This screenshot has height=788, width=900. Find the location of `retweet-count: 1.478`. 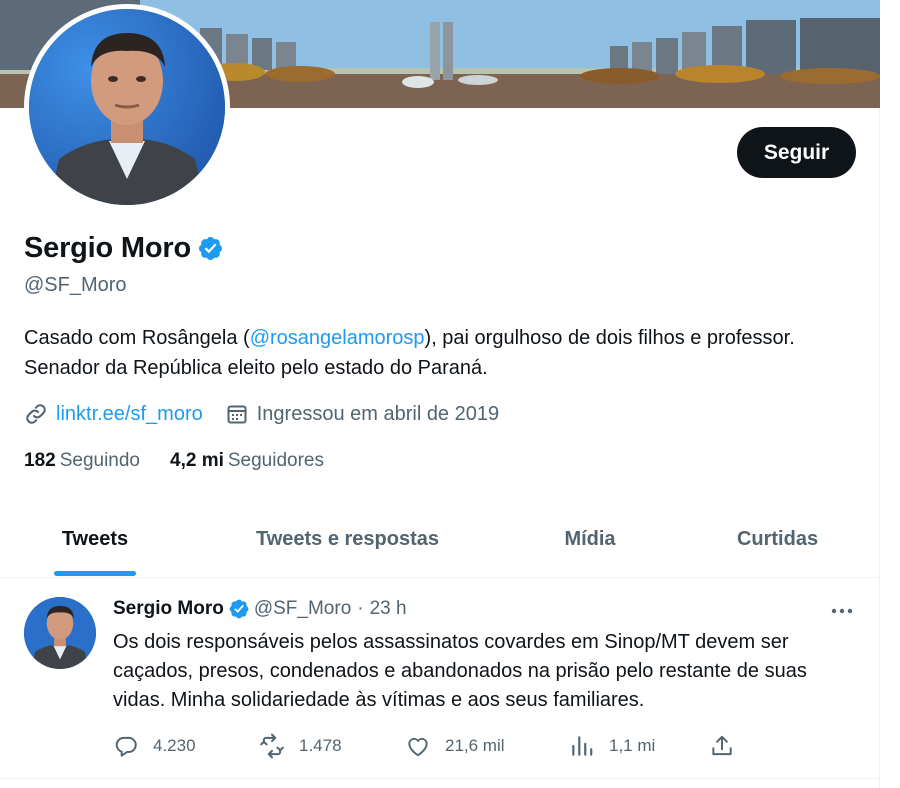

retweet-count: 1.478 is located at coordinates (320, 745).